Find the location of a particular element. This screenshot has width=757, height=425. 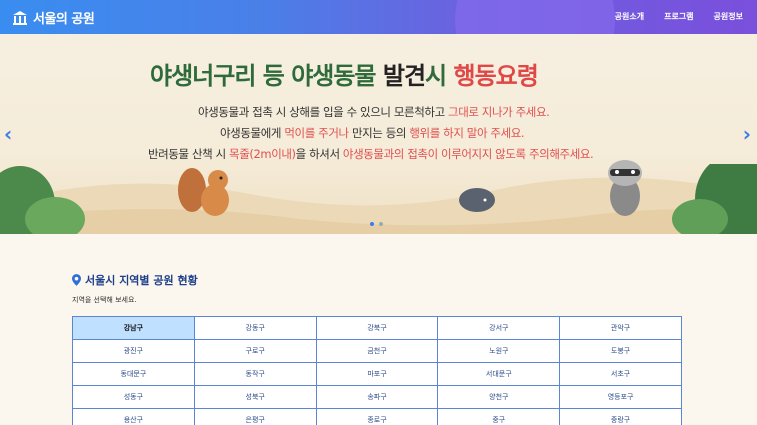

district-row: 용산구 은평구 종로구 중구 중랑구 is located at coordinates (377, 416).